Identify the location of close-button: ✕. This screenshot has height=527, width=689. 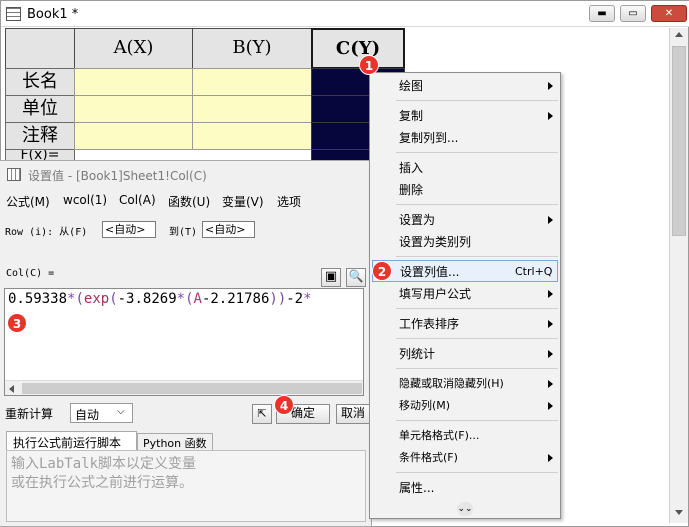
(669, 13).